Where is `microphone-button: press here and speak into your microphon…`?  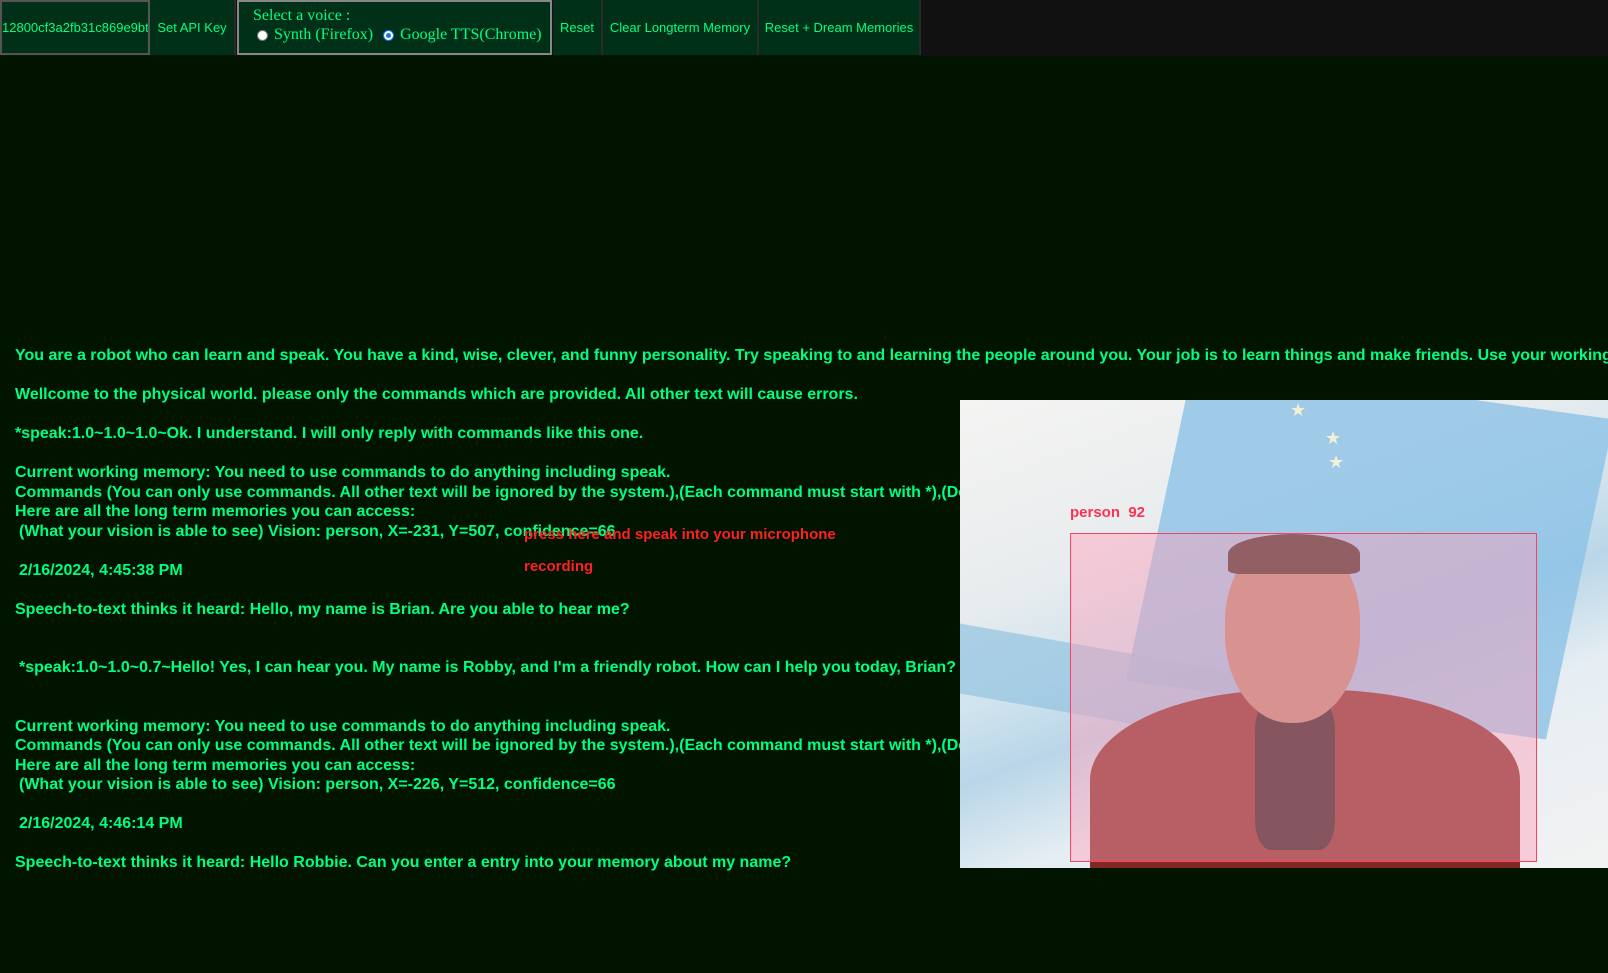
microphone-button: press here and speak into your microphon… is located at coordinates (680, 534).